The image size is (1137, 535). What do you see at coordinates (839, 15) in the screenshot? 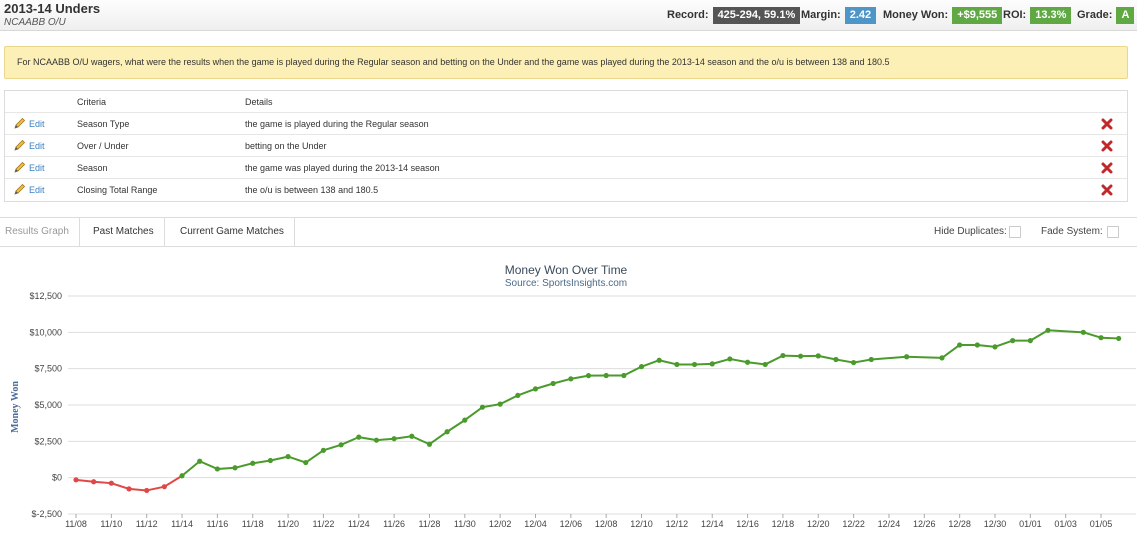
I see `margin-stat: Margin: 2.42` at bounding box center [839, 15].